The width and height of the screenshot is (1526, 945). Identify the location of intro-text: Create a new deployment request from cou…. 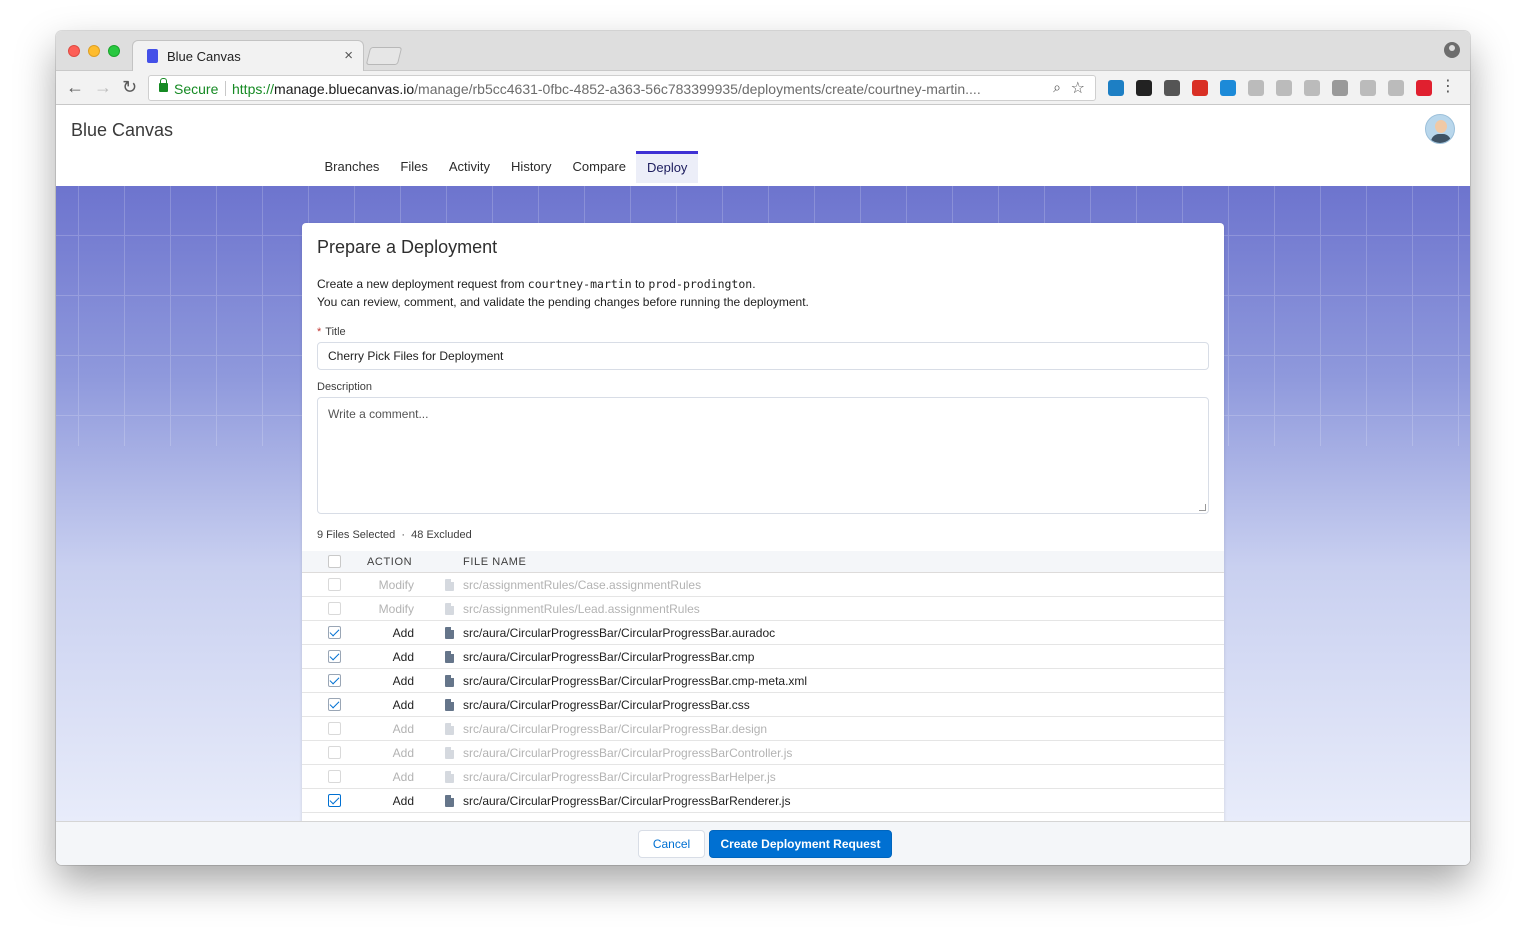
(563, 293).